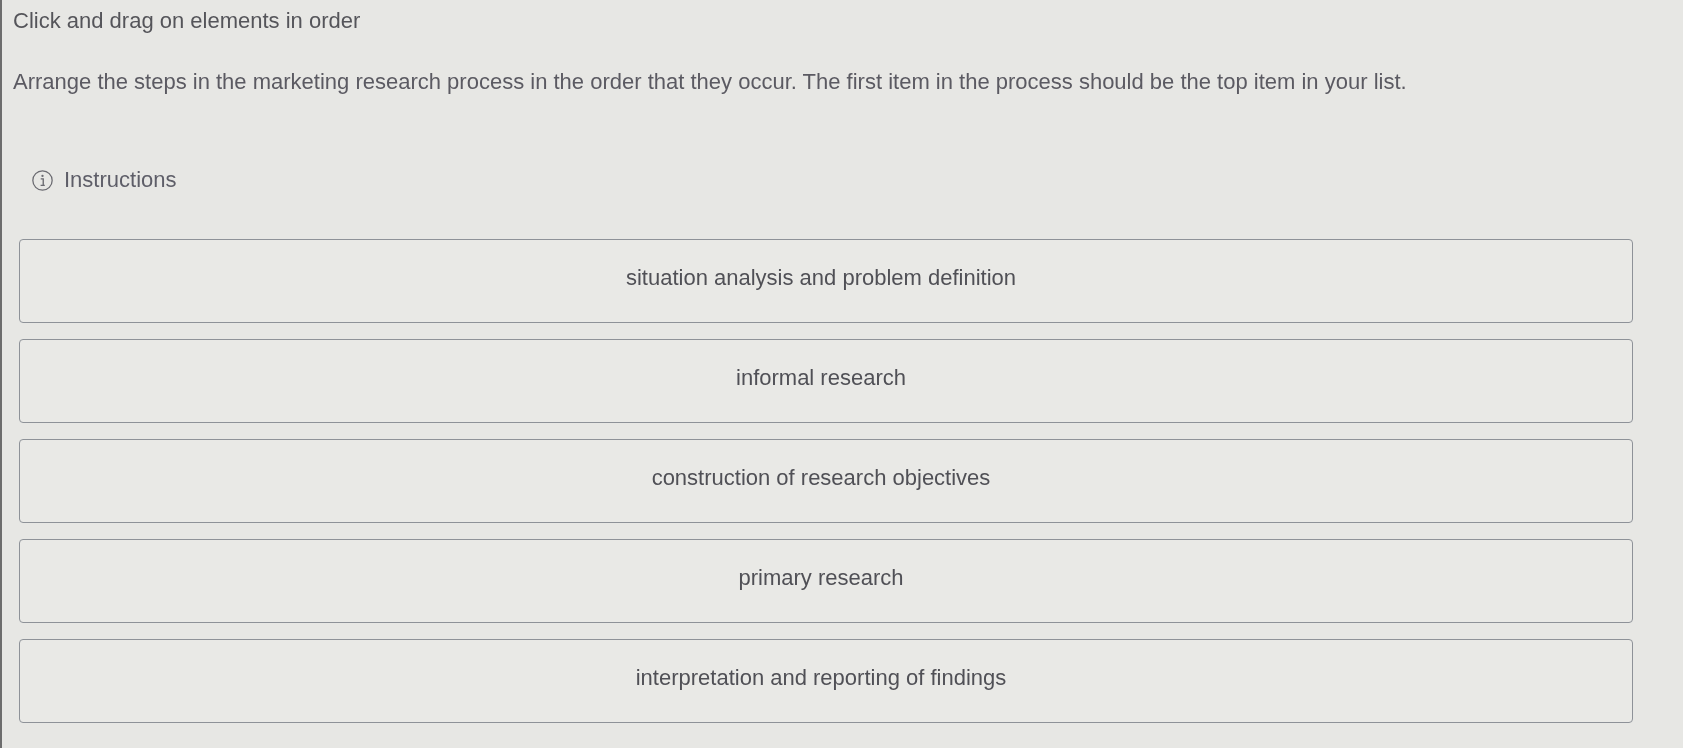 The image size is (1683, 748). I want to click on draggable-answer-item: situation analysis and problem definition, so click(826, 281).